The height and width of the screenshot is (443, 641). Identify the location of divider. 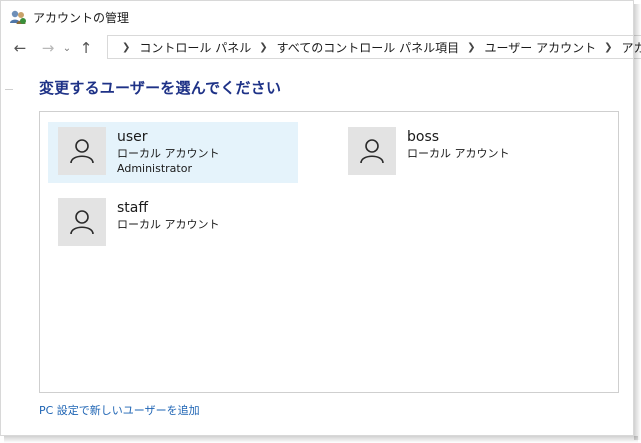
(9, 89).